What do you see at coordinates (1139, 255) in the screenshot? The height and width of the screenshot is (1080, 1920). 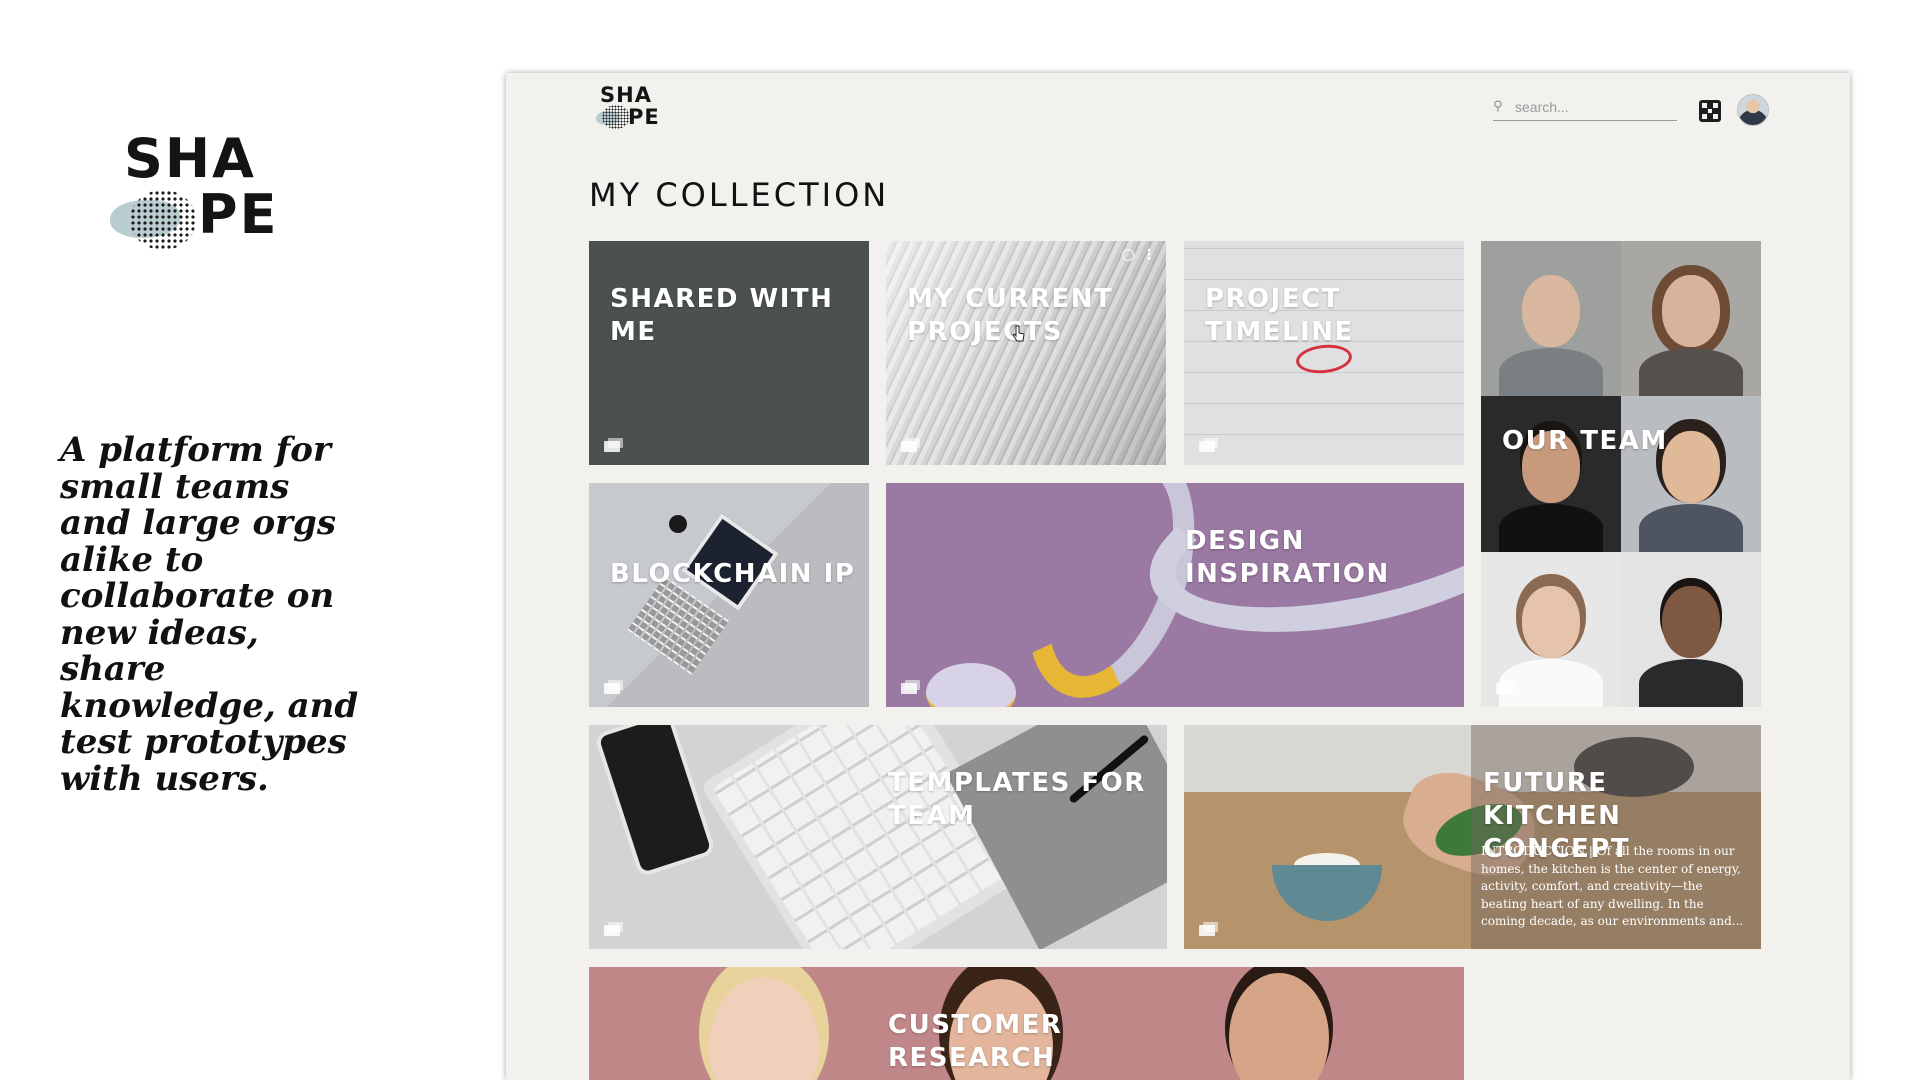 I see `card-menu: ⋮` at bounding box center [1139, 255].